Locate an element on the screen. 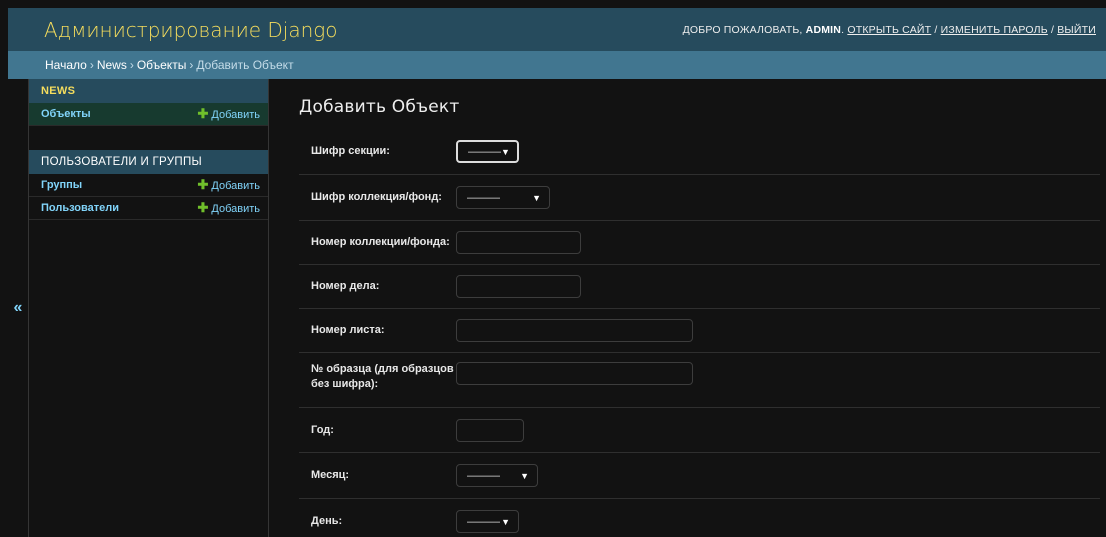  form-row-case-number: Номер дела: is located at coordinates (699, 287).